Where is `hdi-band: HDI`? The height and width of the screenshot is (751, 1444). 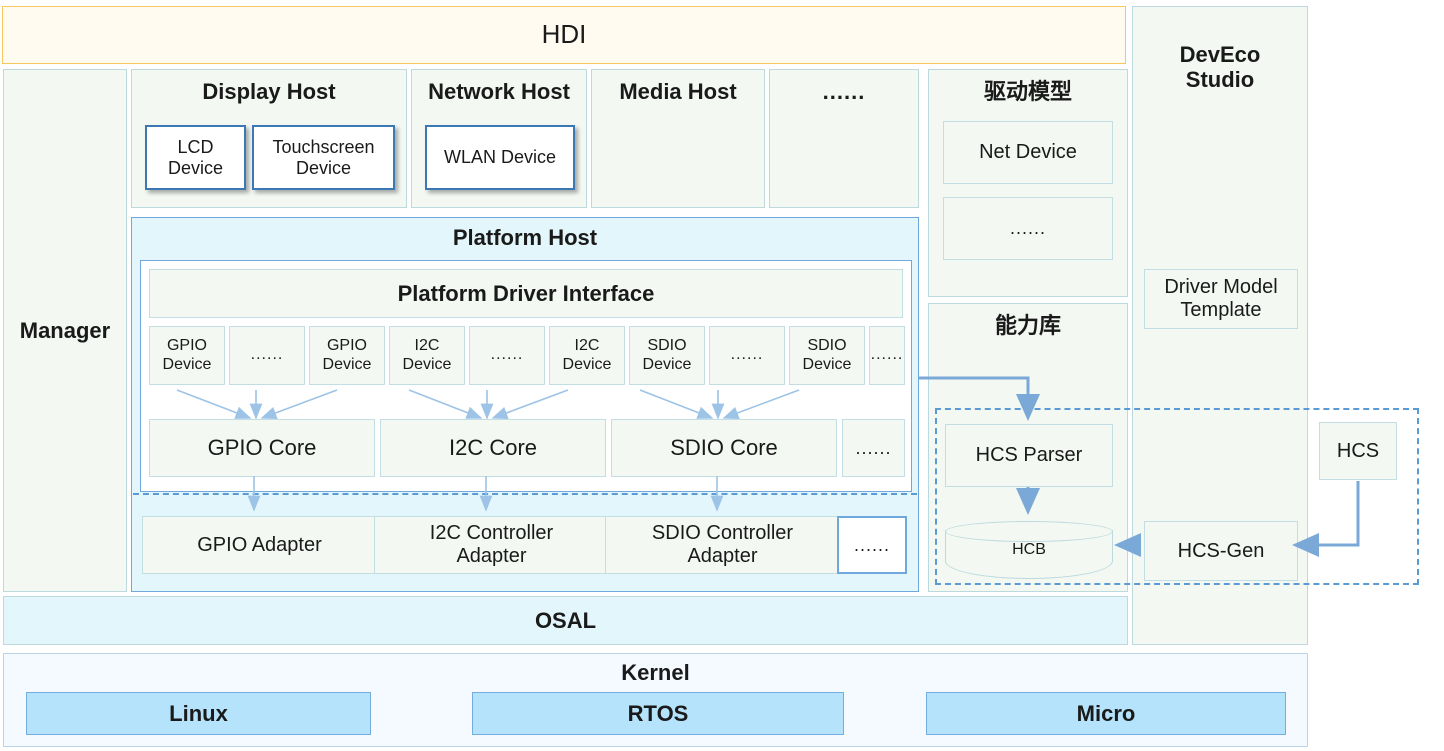 hdi-band: HDI is located at coordinates (564, 35).